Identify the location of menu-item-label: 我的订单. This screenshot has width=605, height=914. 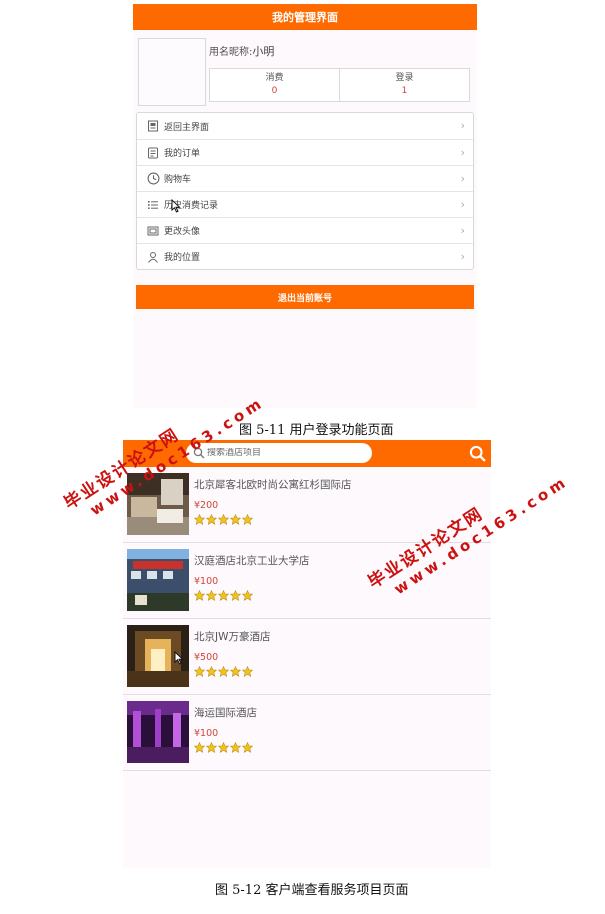
(182, 154).